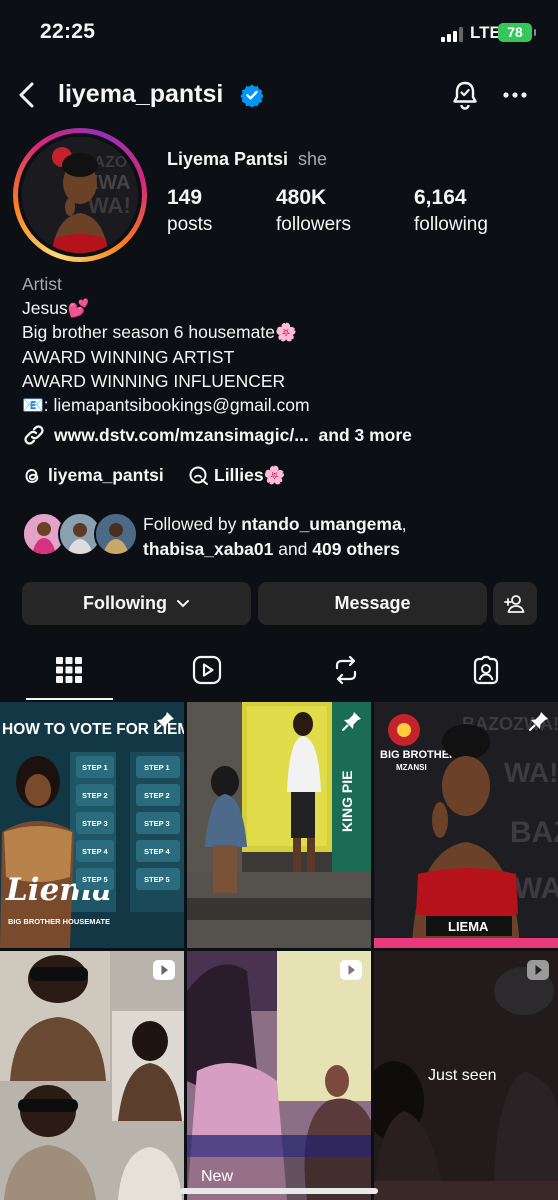 This screenshot has height=1200, width=558. What do you see at coordinates (59, 921) in the screenshot?
I see `post-bottom-text: BIG BROTHER HOUSEMATE` at bounding box center [59, 921].